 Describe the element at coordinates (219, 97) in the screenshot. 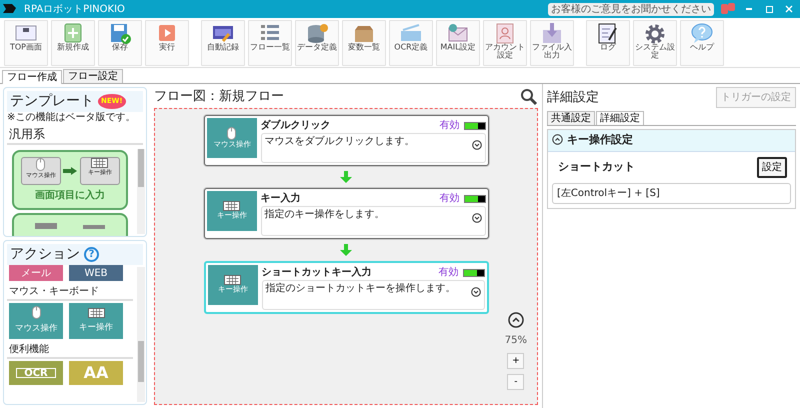

I see `flow-title: フロー図：新規フロー` at that location.